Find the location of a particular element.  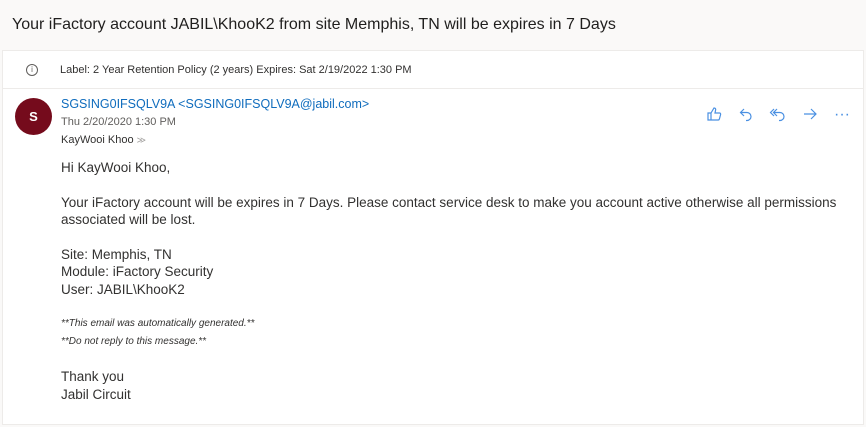

reply-icon is located at coordinates (746, 116).